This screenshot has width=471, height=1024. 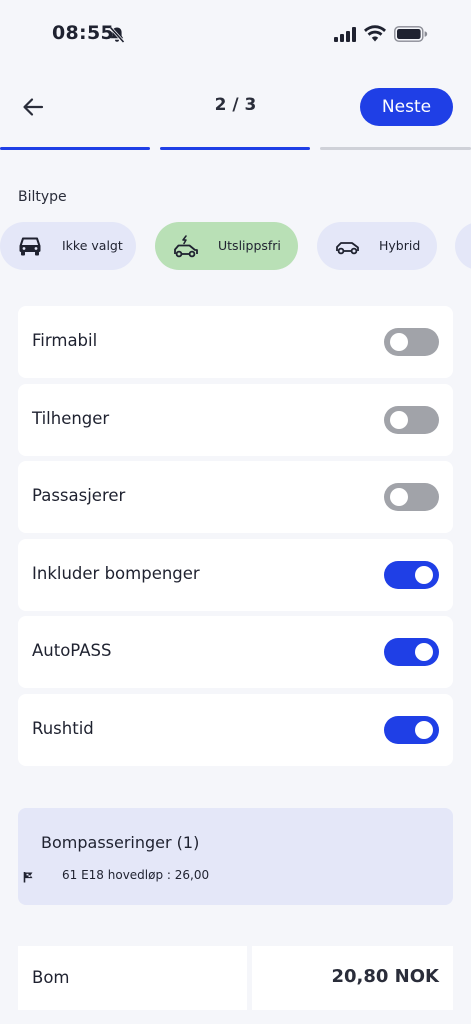 I want to click on toggle-row-bompenger: Inkluder bompenger, so click(x=235, y=575).